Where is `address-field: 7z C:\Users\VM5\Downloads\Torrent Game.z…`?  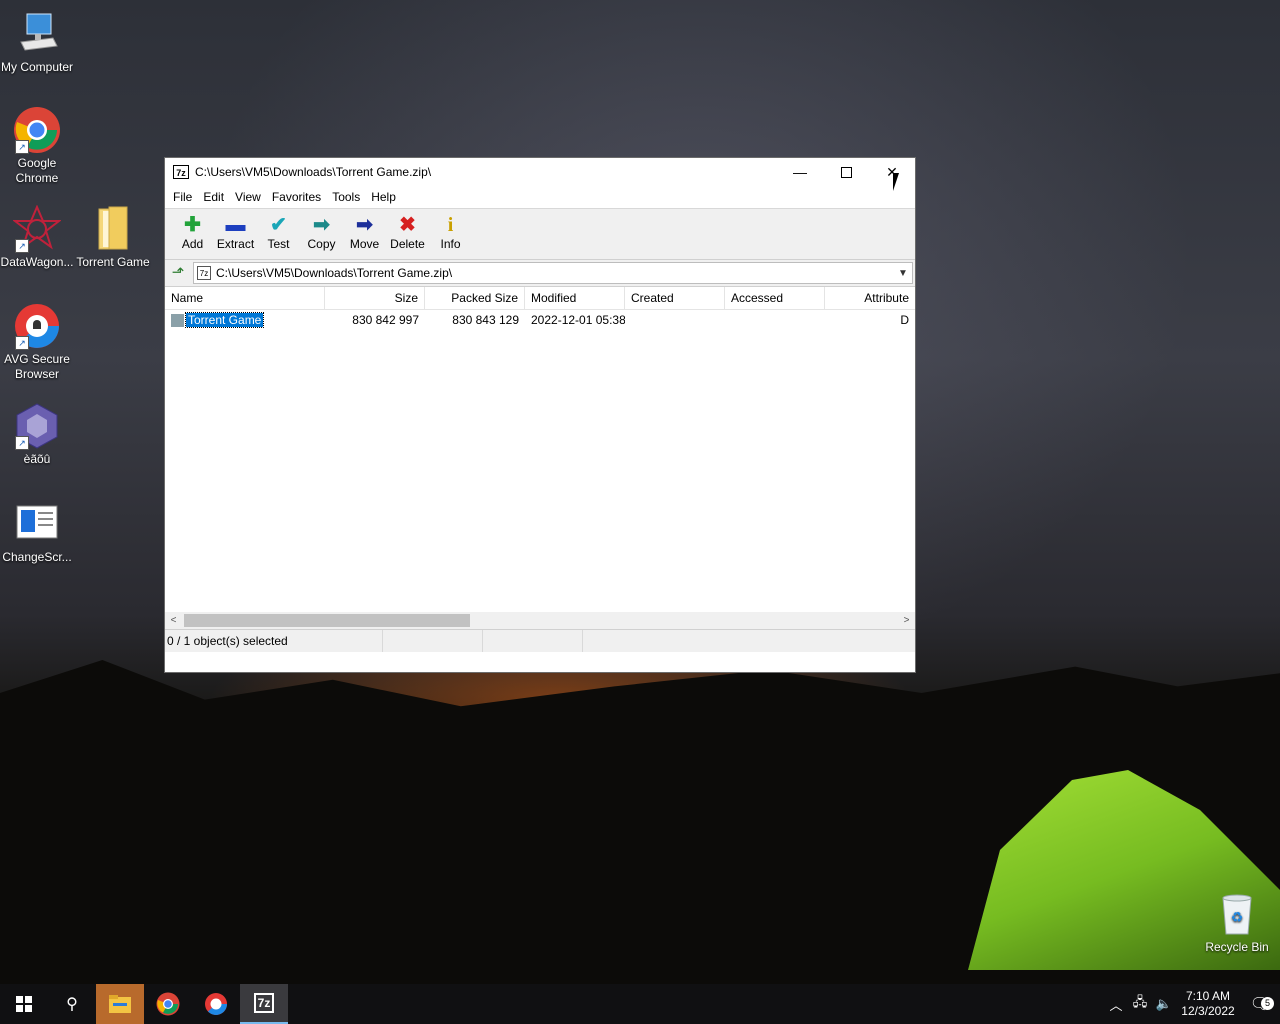
address-field: 7z C:\Users\VM5\Downloads\Torrent Game.z… is located at coordinates (553, 273).